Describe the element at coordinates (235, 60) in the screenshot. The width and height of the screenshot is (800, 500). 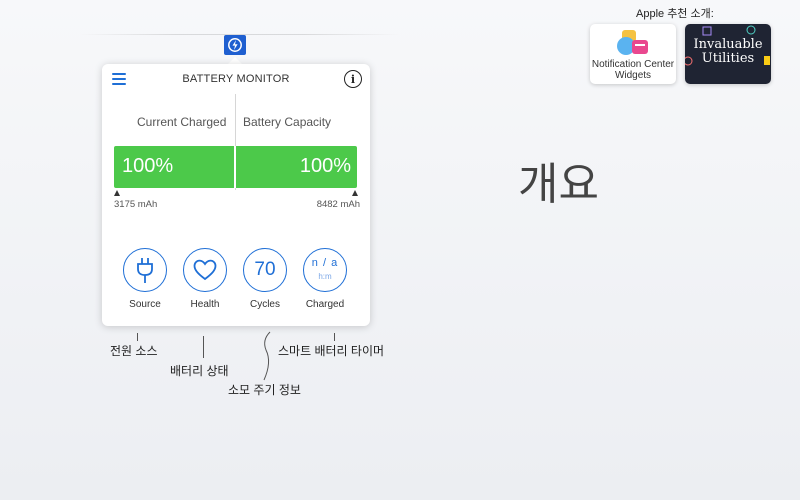
I see `popover-caret` at that location.